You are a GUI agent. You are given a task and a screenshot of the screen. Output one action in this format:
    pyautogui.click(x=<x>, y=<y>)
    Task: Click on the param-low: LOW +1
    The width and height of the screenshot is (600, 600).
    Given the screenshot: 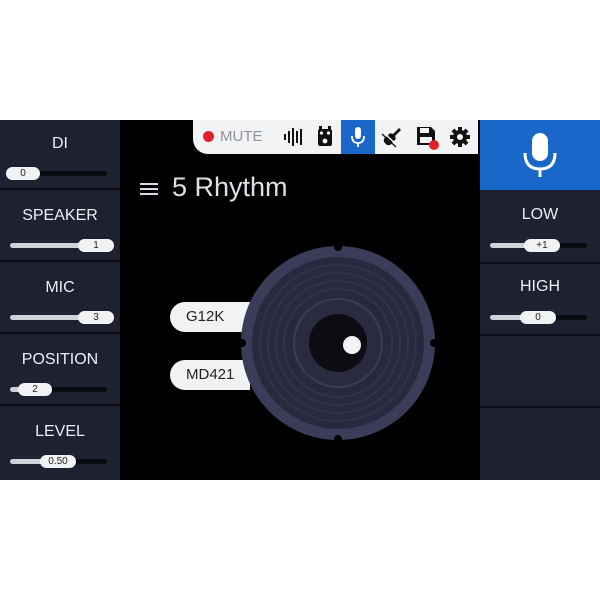 What is the action you would take?
    pyautogui.click(x=540, y=228)
    